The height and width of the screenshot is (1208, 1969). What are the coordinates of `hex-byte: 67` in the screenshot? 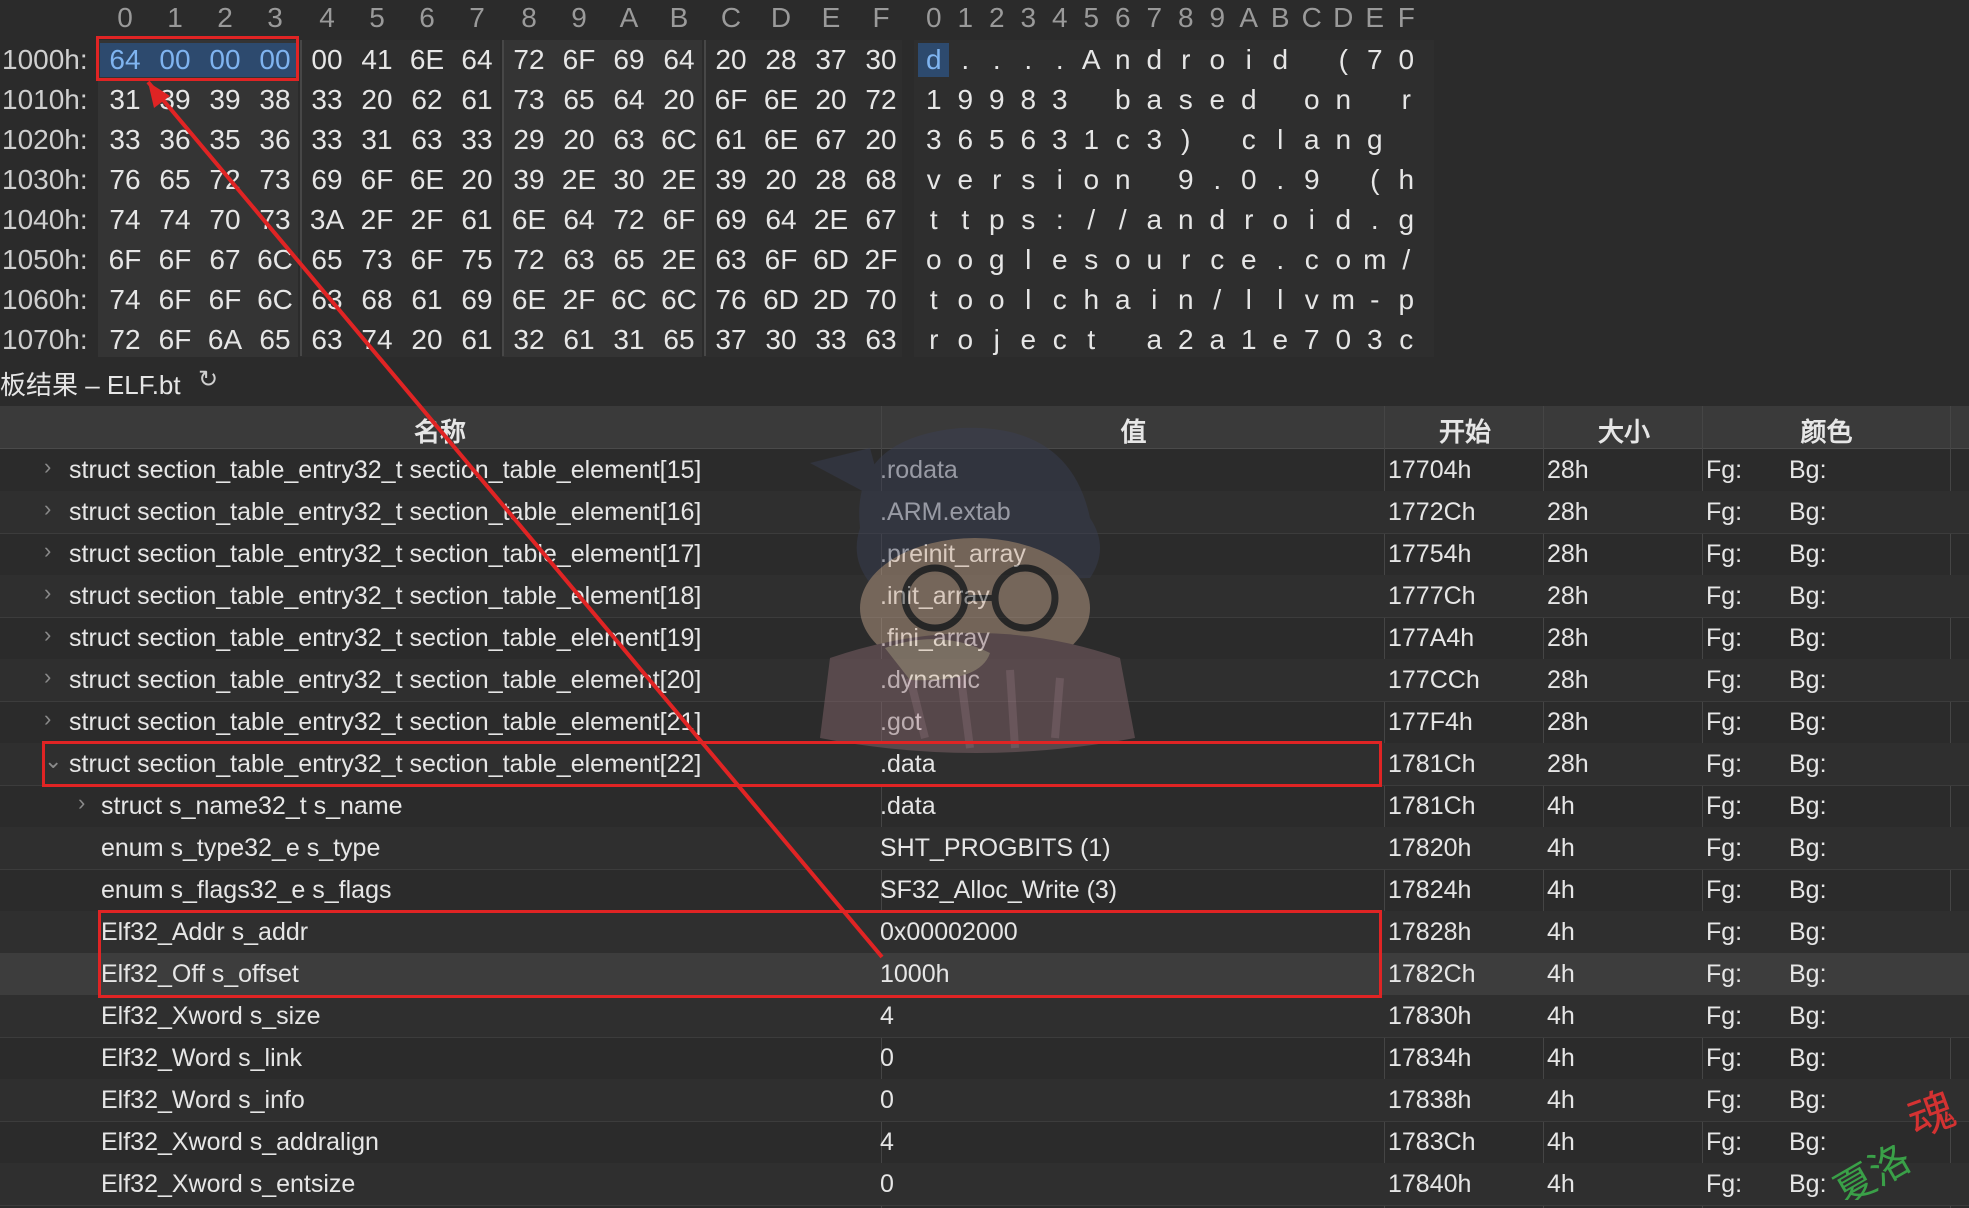 It's located at (225, 260).